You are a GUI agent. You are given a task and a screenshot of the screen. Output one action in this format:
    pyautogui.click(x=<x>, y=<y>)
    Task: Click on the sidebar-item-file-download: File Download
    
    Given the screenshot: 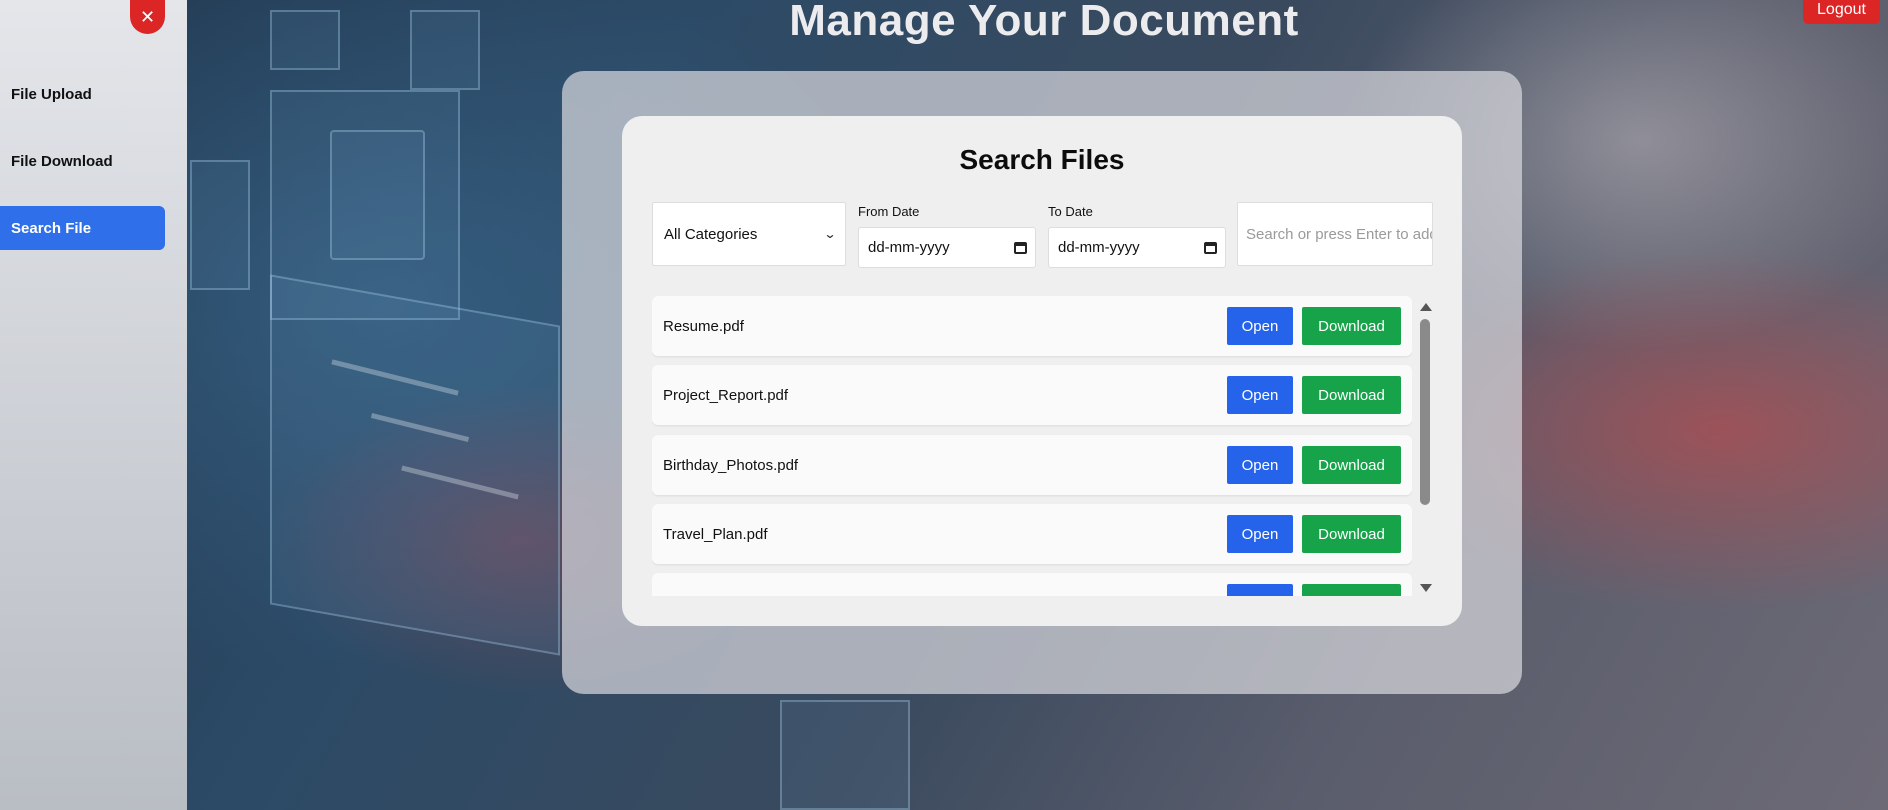 What is the action you would take?
    pyautogui.click(x=82, y=161)
    